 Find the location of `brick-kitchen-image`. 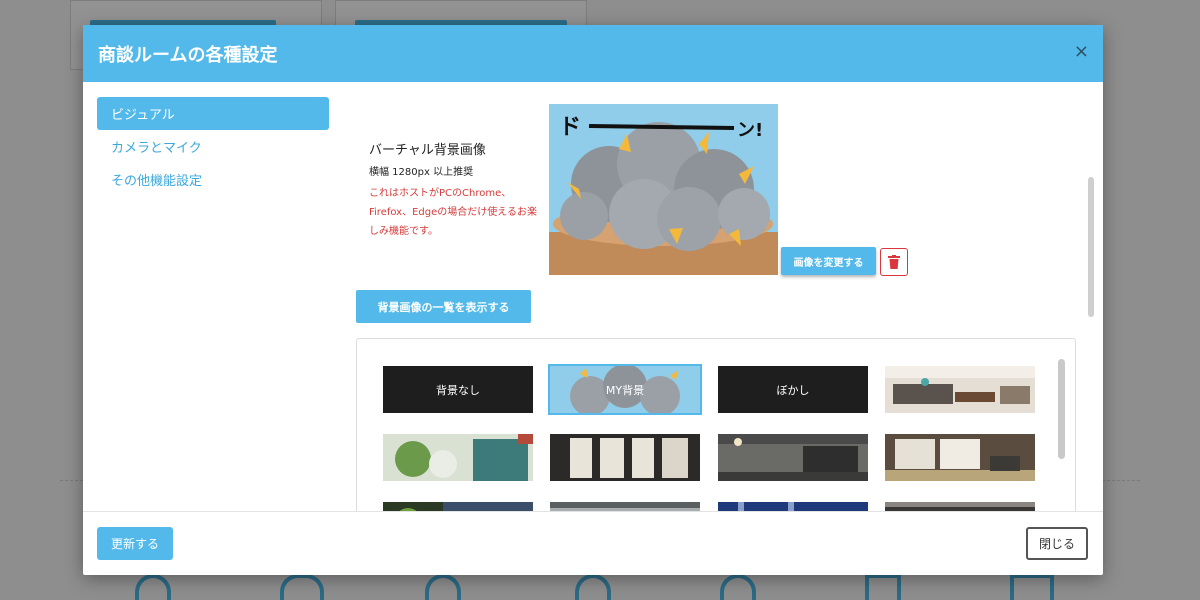

brick-kitchen-image is located at coordinates (793, 457).